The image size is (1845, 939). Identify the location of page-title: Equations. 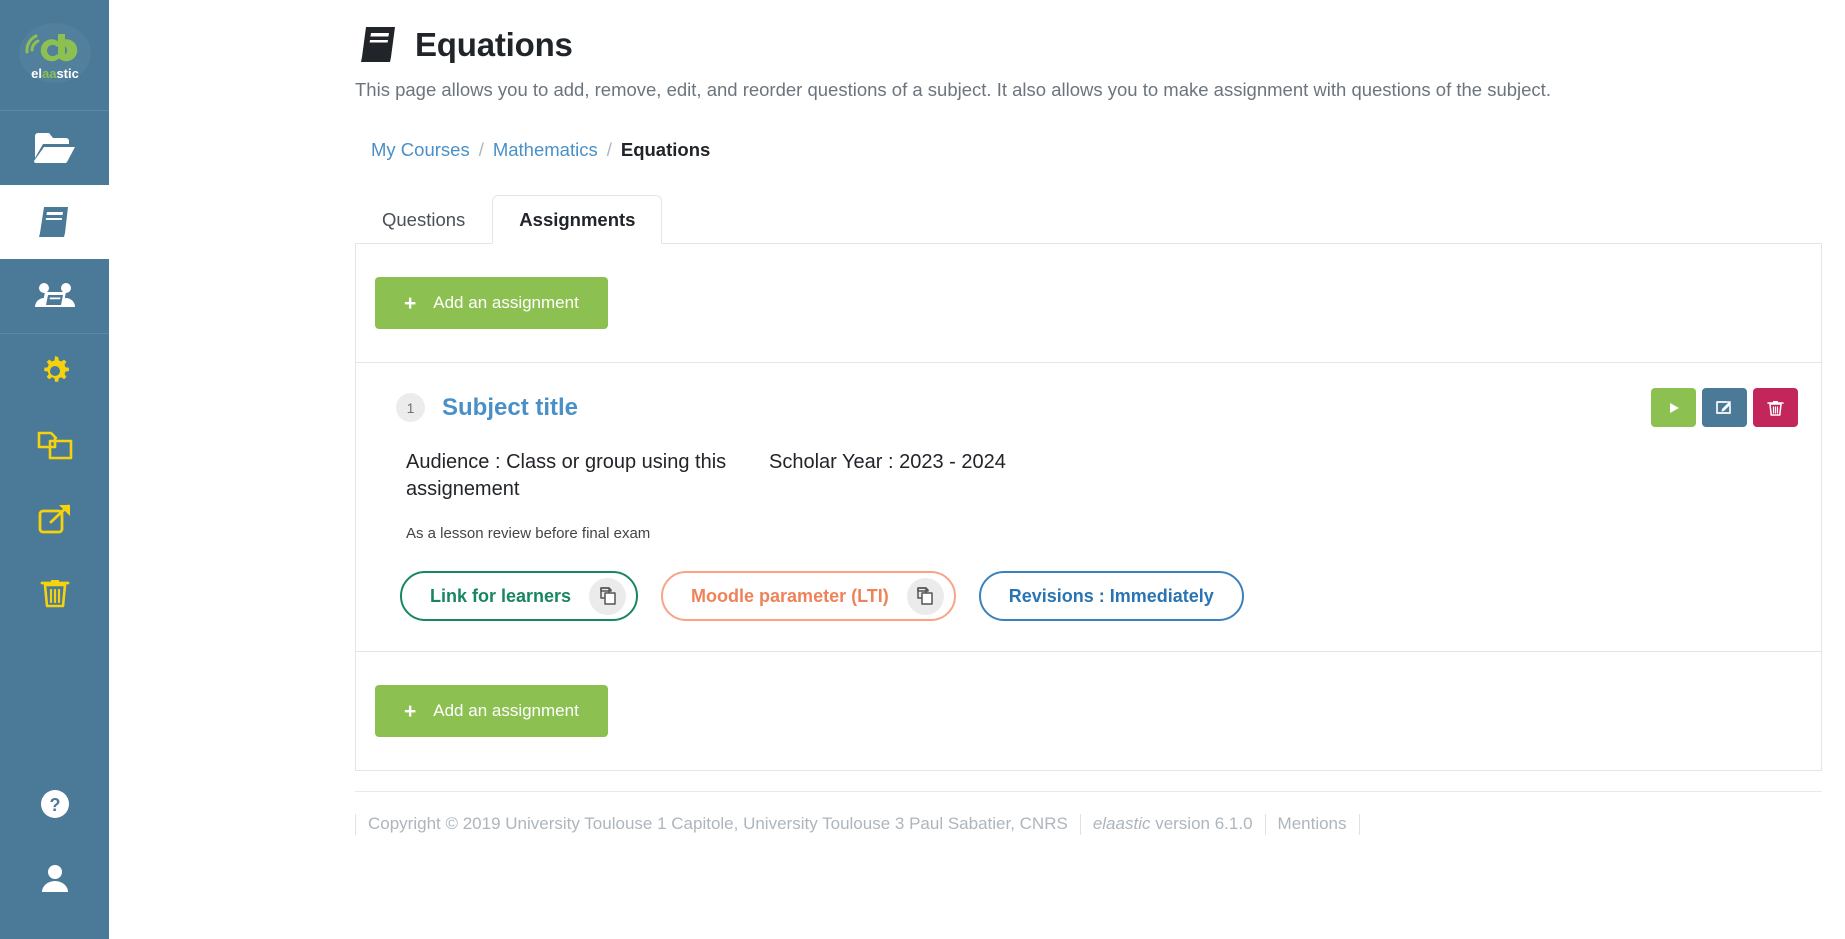
(494, 44).